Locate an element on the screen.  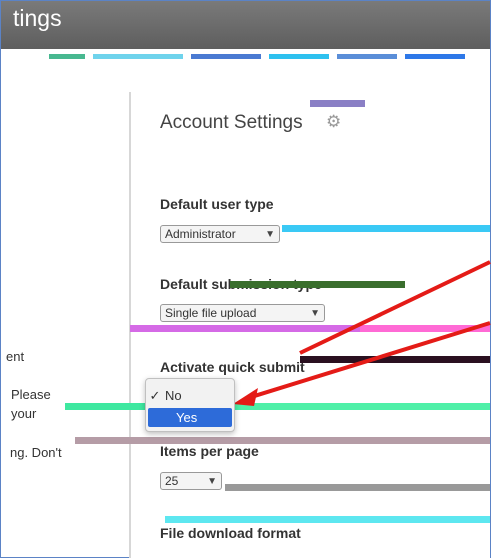
arrow-icon is located at coordinates (362, 333).